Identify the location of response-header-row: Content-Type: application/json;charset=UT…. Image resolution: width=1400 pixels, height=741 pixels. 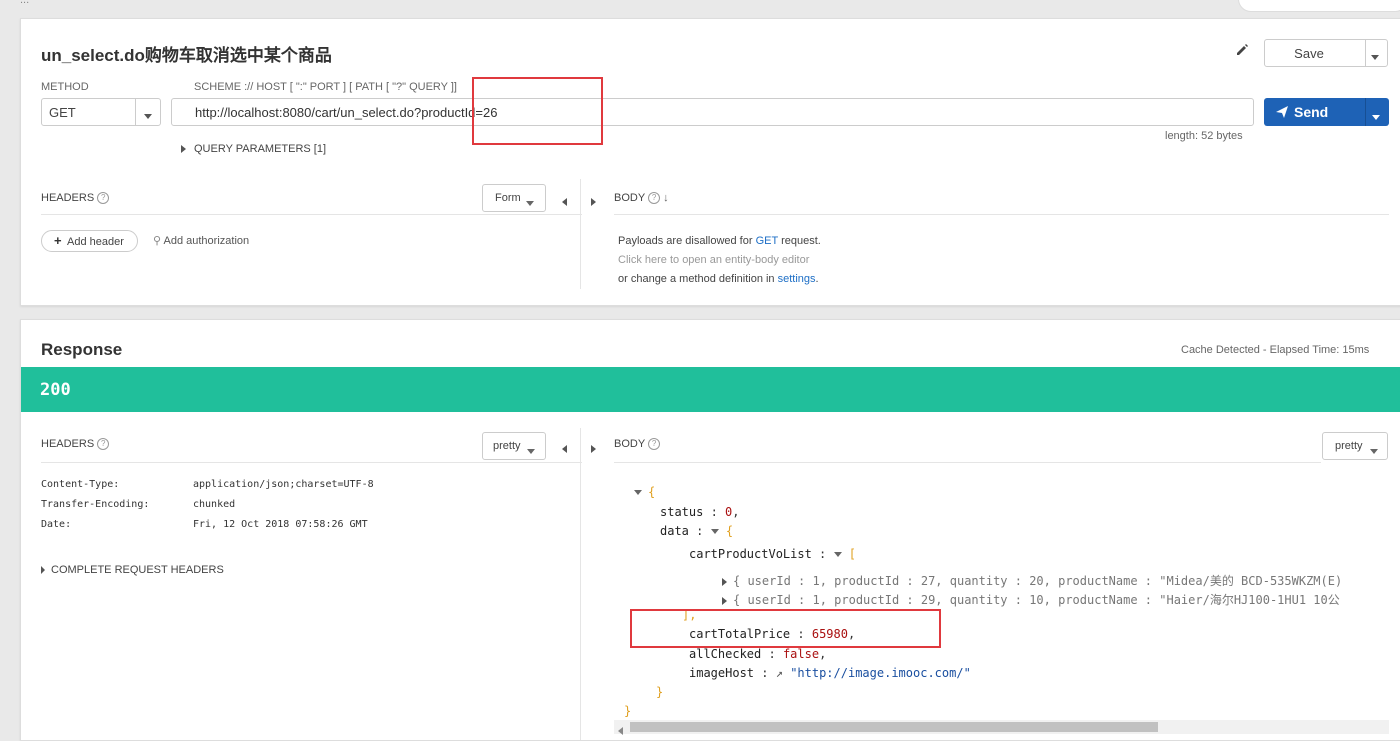
(207, 484).